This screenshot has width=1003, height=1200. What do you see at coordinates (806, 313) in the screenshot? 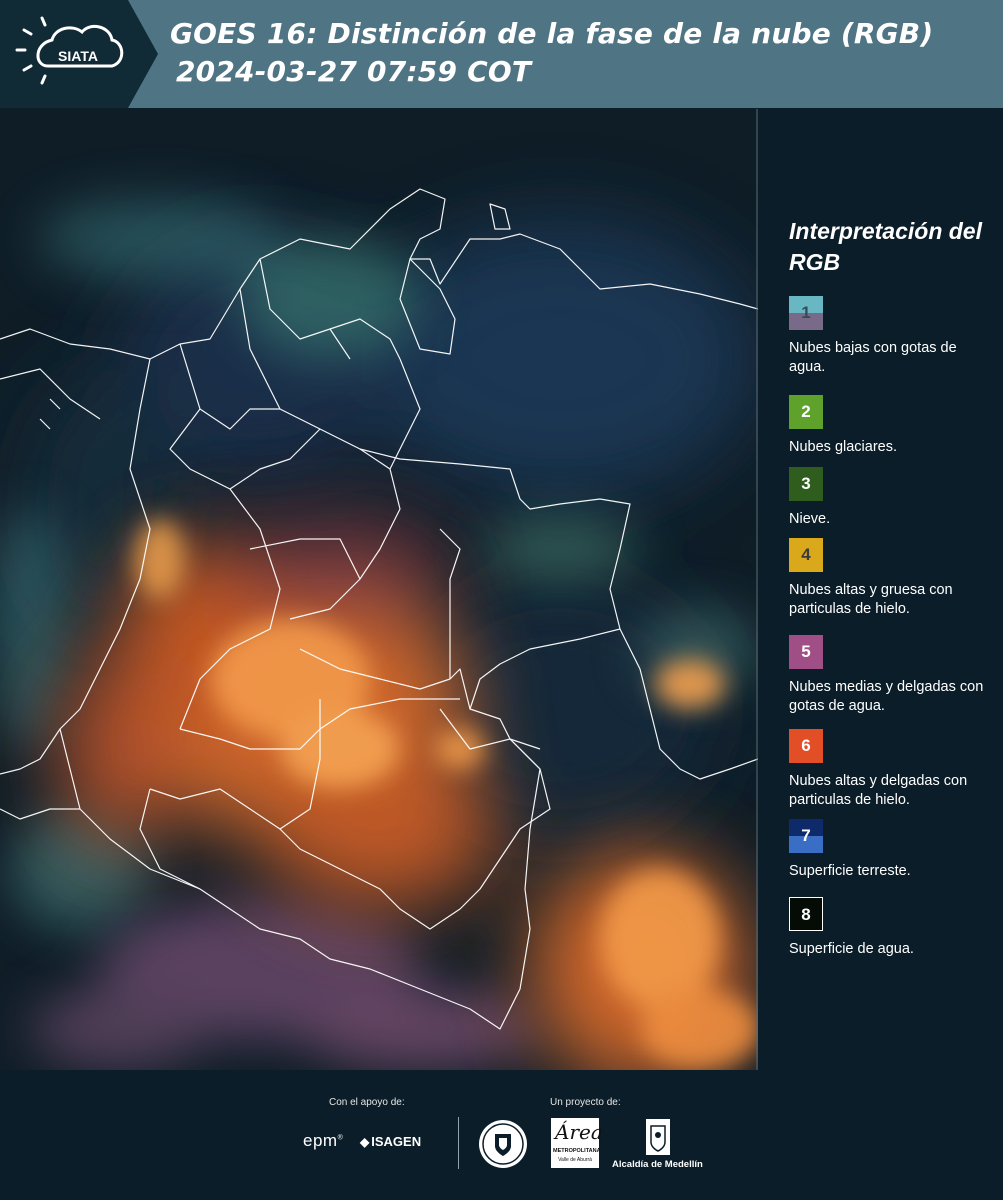
I see `legend-swatch: 1` at bounding box center [806, 313].